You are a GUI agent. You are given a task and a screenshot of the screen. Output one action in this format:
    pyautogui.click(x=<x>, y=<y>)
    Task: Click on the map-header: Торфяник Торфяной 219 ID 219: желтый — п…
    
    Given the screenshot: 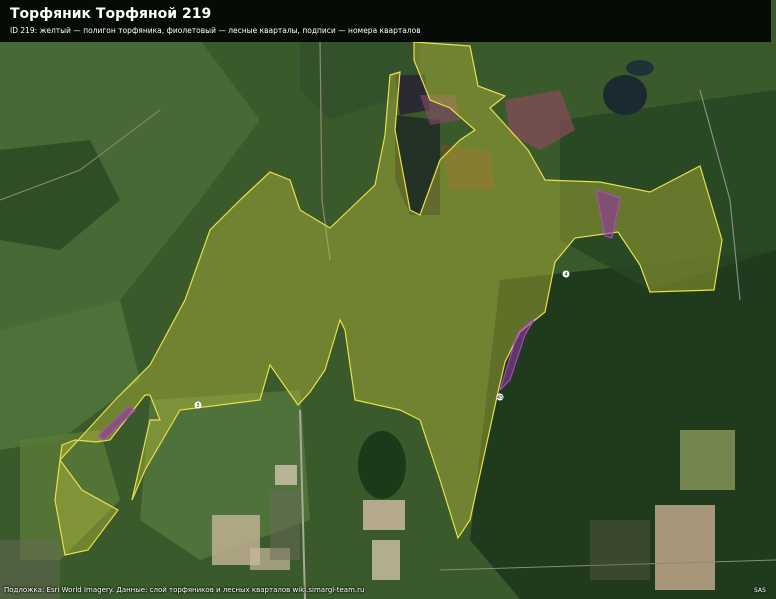 What is the action you would take?
    pyautogui.click(x=385, y=21)
    